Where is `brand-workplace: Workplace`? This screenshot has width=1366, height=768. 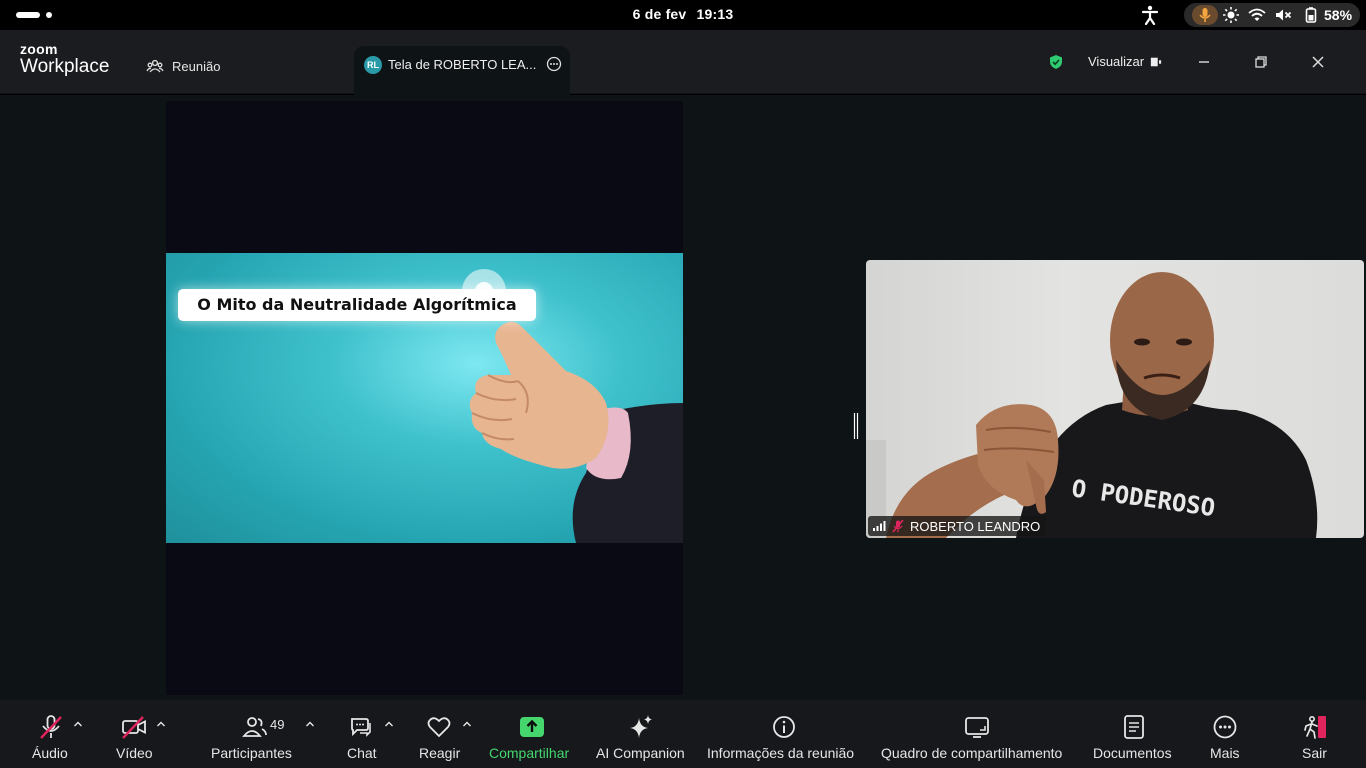
brand-workplace: Workplace is located at coordinates (65, 66).